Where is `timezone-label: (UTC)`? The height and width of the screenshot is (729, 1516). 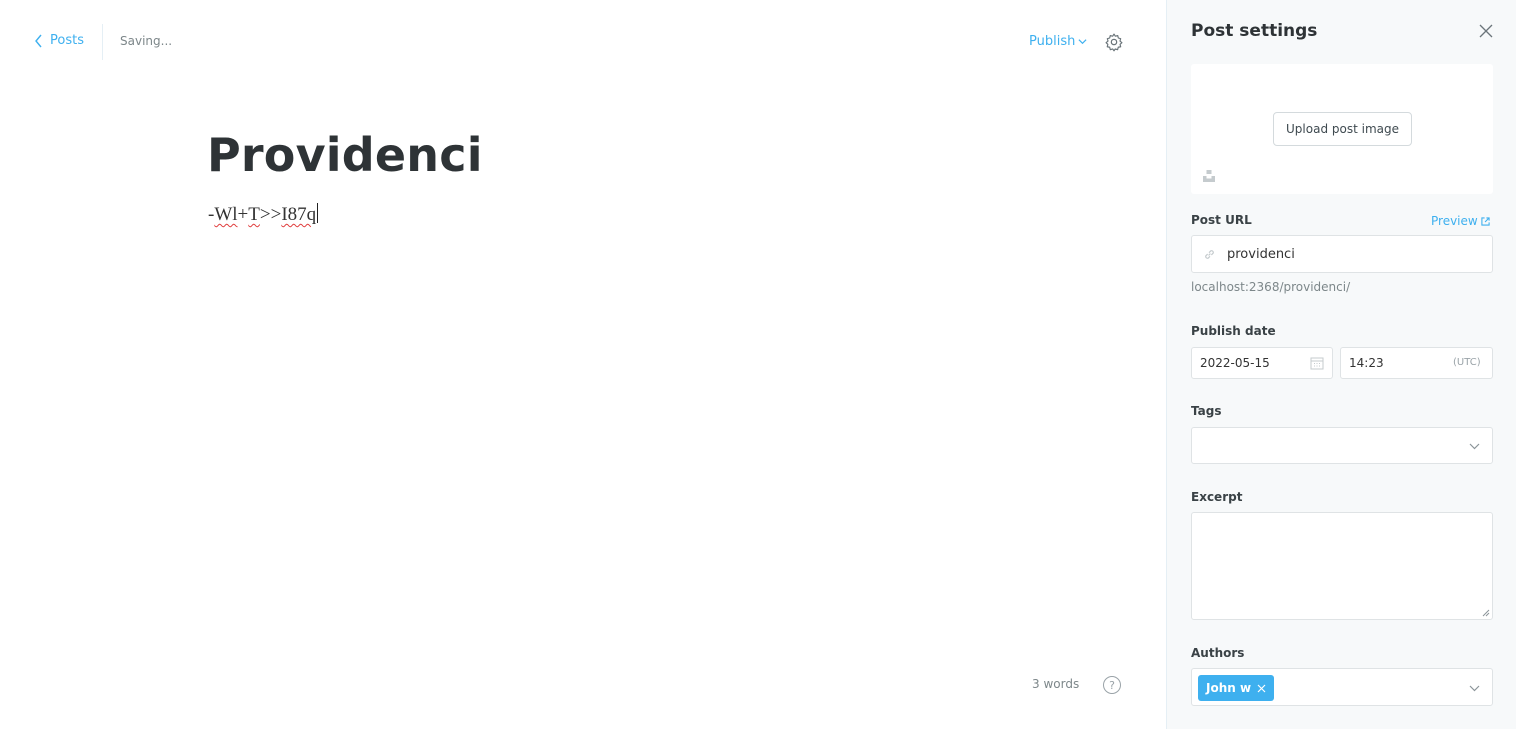
timezone-label: (UTC) is located at coordinates (1467, 362).